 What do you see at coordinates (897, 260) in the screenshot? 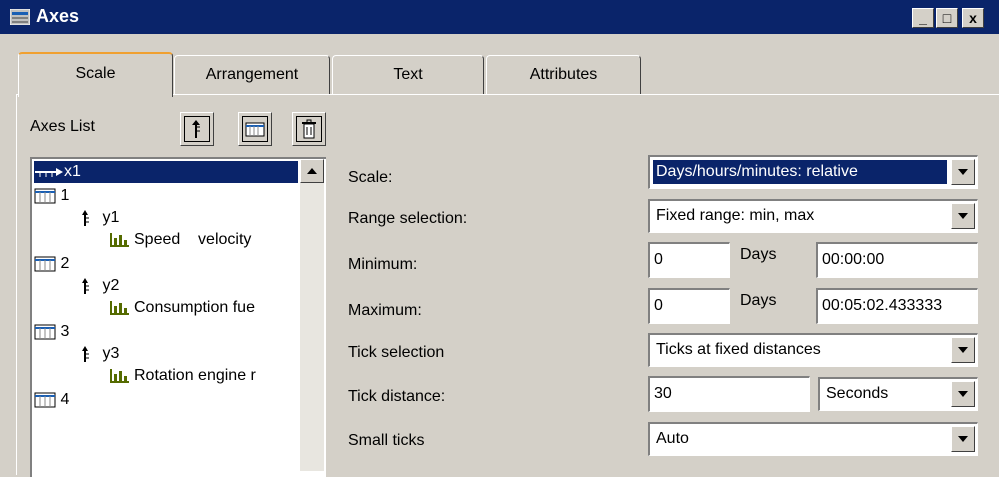
I see `minimum-time-input: 00:00:00` at bounding box center [897, 260].